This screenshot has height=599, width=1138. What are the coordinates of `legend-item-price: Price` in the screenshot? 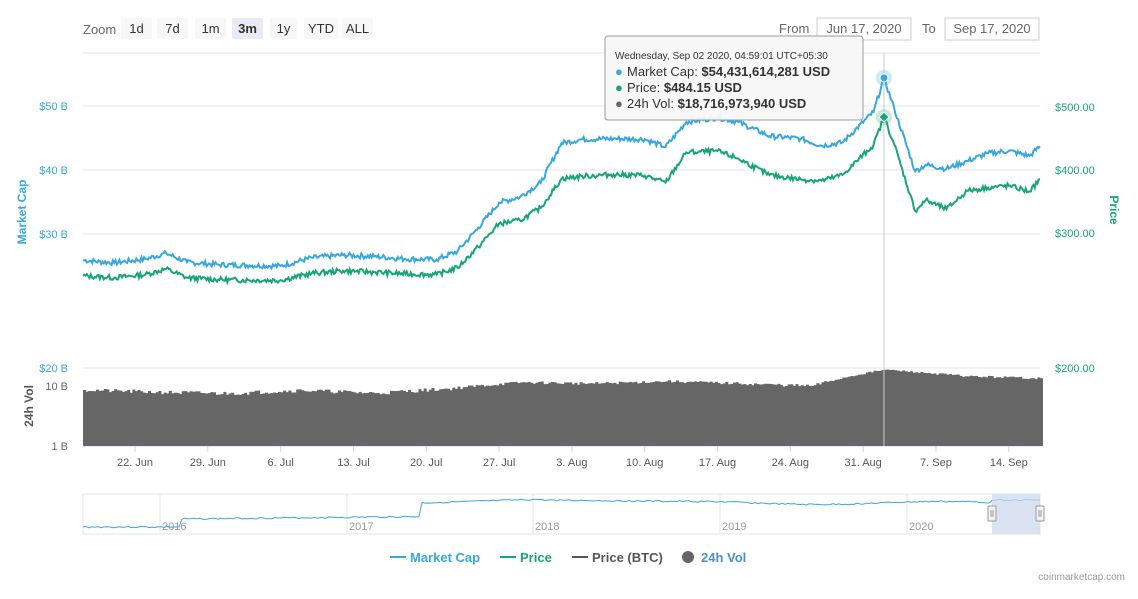 It's located at (526, 557).